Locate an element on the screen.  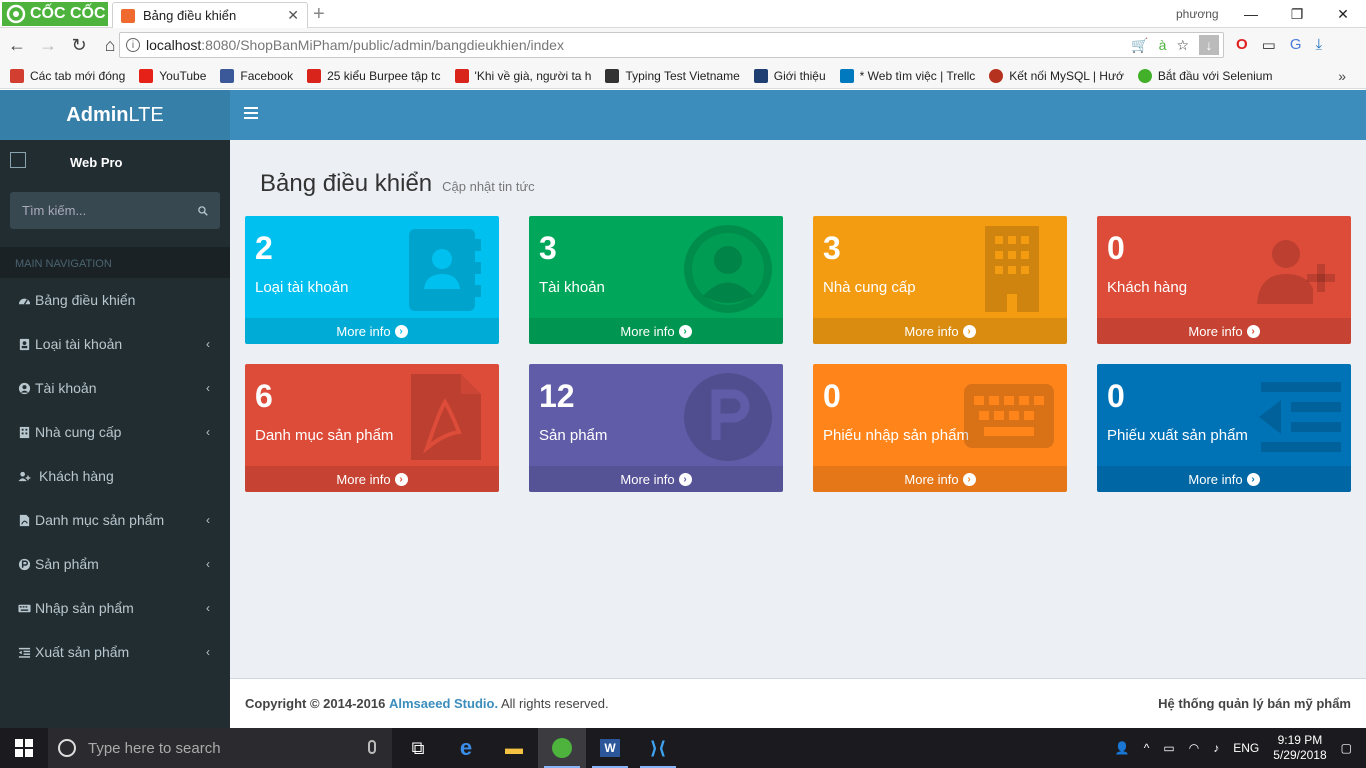
bookmark-item: 25 kiểu Burpee tập tc is located at coordinates (374, 75).